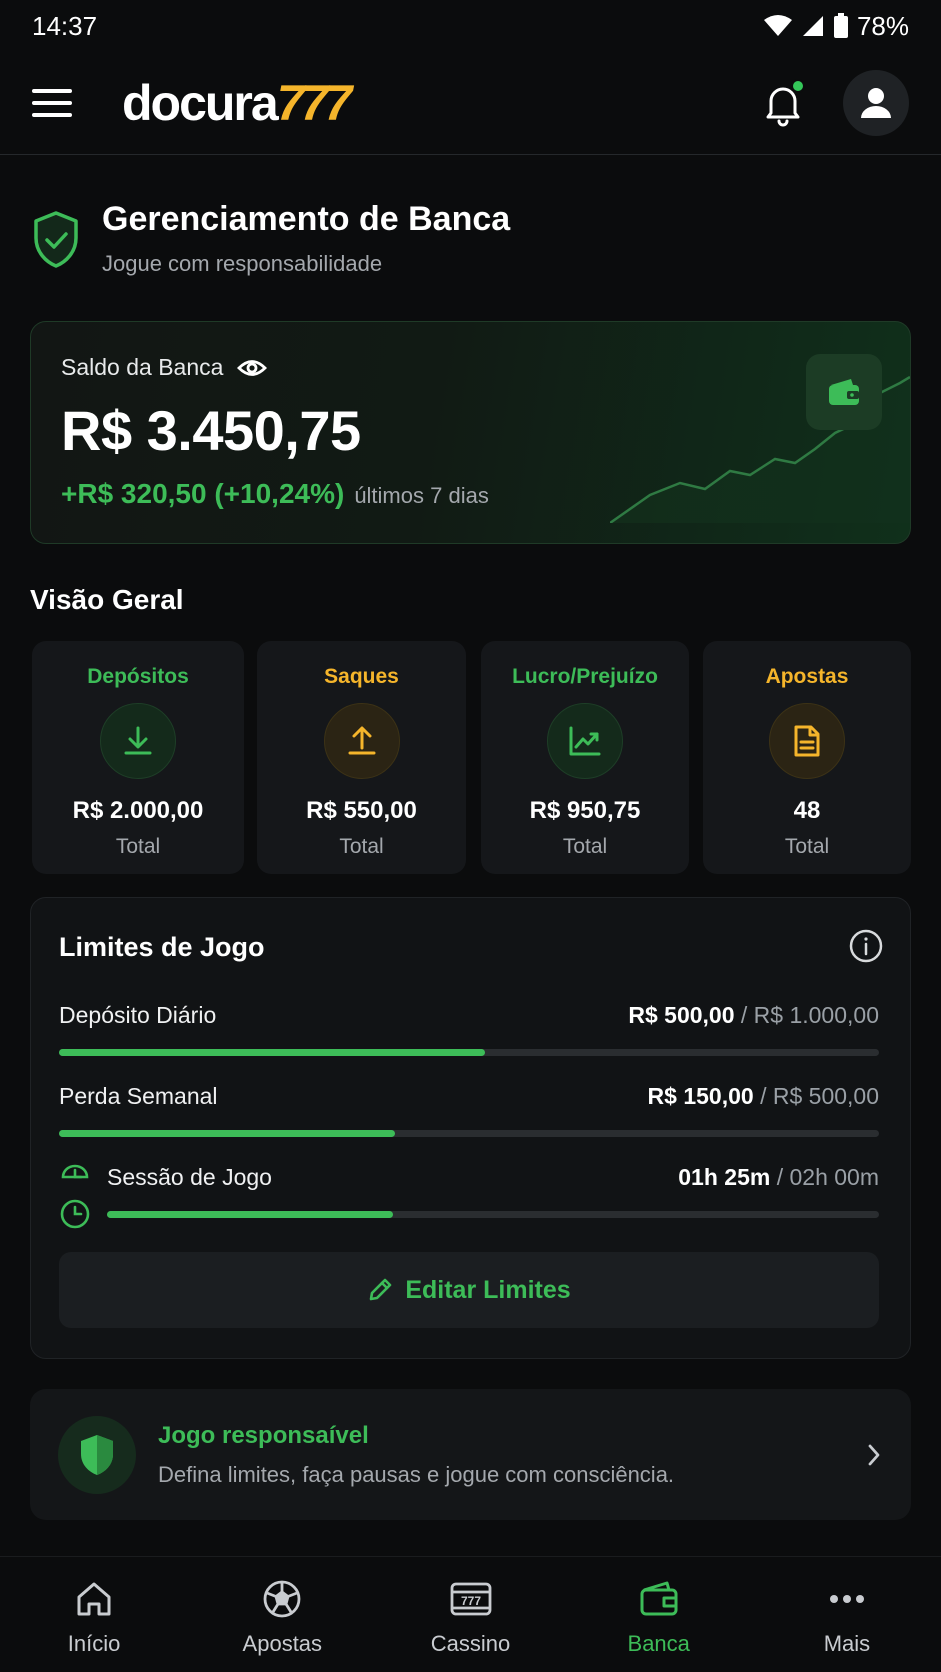 This screenshot has width=941, height=1672. I want to click on stat-card-withdrawals: Saques R$ 550,00 Total, so click(361, 757).